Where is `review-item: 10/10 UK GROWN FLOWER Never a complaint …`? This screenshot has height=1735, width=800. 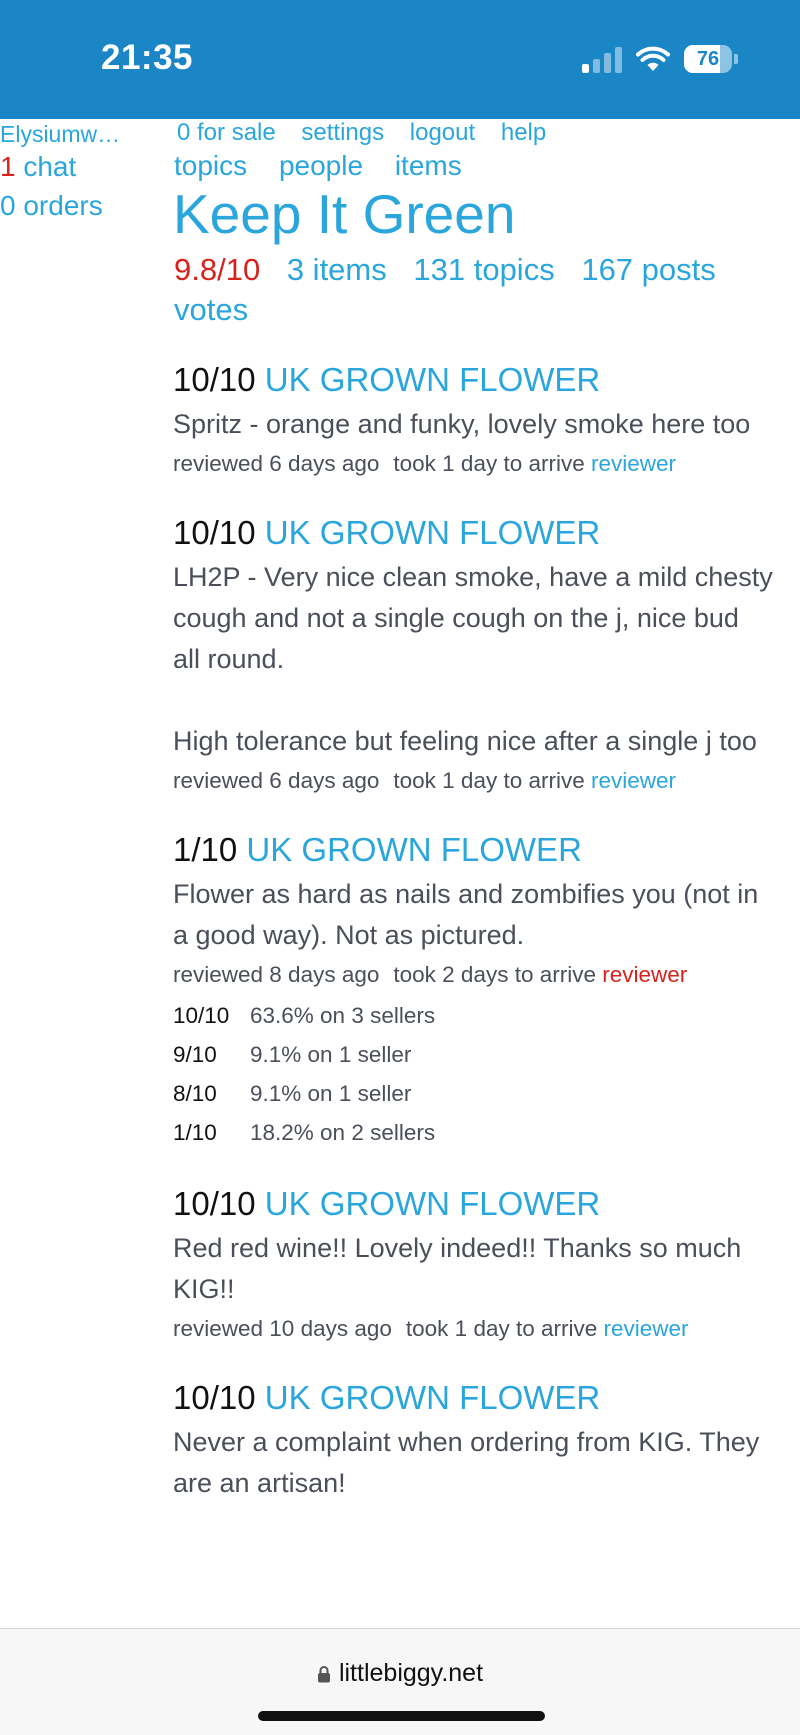 review-item: 10/10 UK GROWN FLOWER Never a complaint … is located at coordinates (473, 1440).